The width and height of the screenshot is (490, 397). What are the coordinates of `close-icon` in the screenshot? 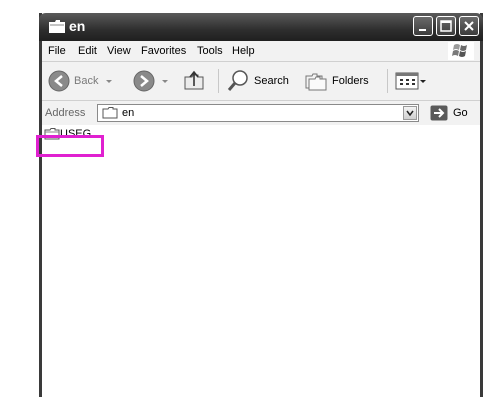 It's located at (469, 26).